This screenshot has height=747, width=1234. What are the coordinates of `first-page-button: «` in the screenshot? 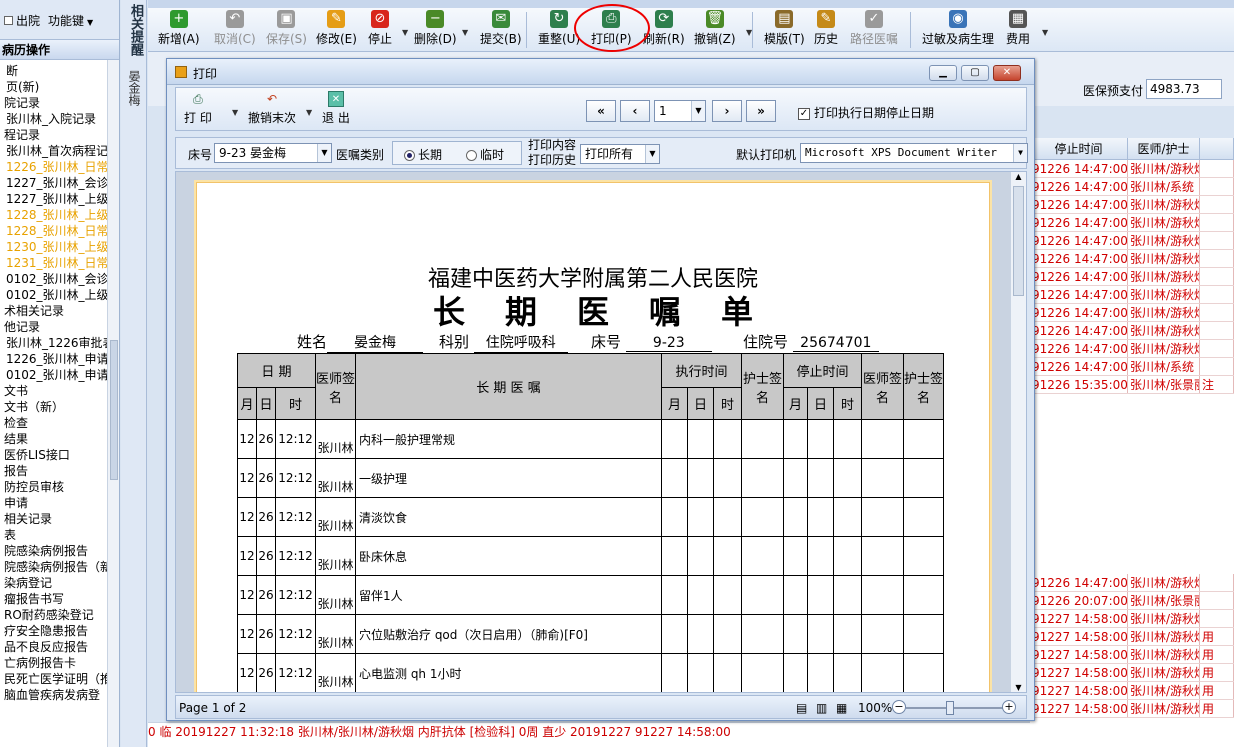 It's located at (601, 111).